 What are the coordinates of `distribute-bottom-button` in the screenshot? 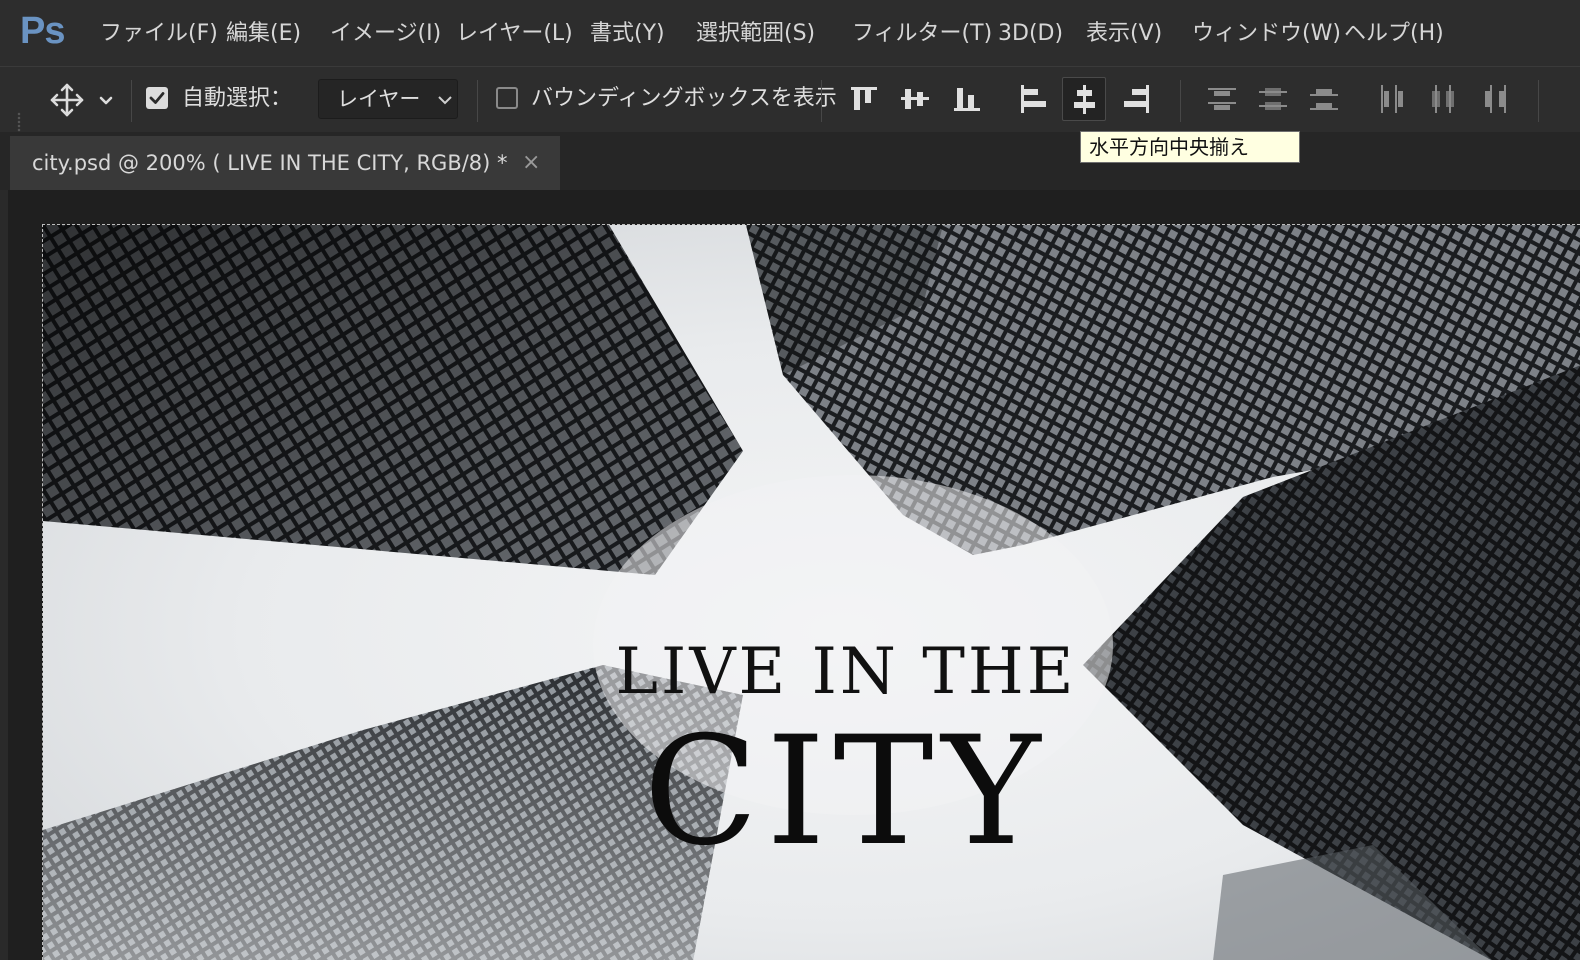 It's located at (1324, 99).